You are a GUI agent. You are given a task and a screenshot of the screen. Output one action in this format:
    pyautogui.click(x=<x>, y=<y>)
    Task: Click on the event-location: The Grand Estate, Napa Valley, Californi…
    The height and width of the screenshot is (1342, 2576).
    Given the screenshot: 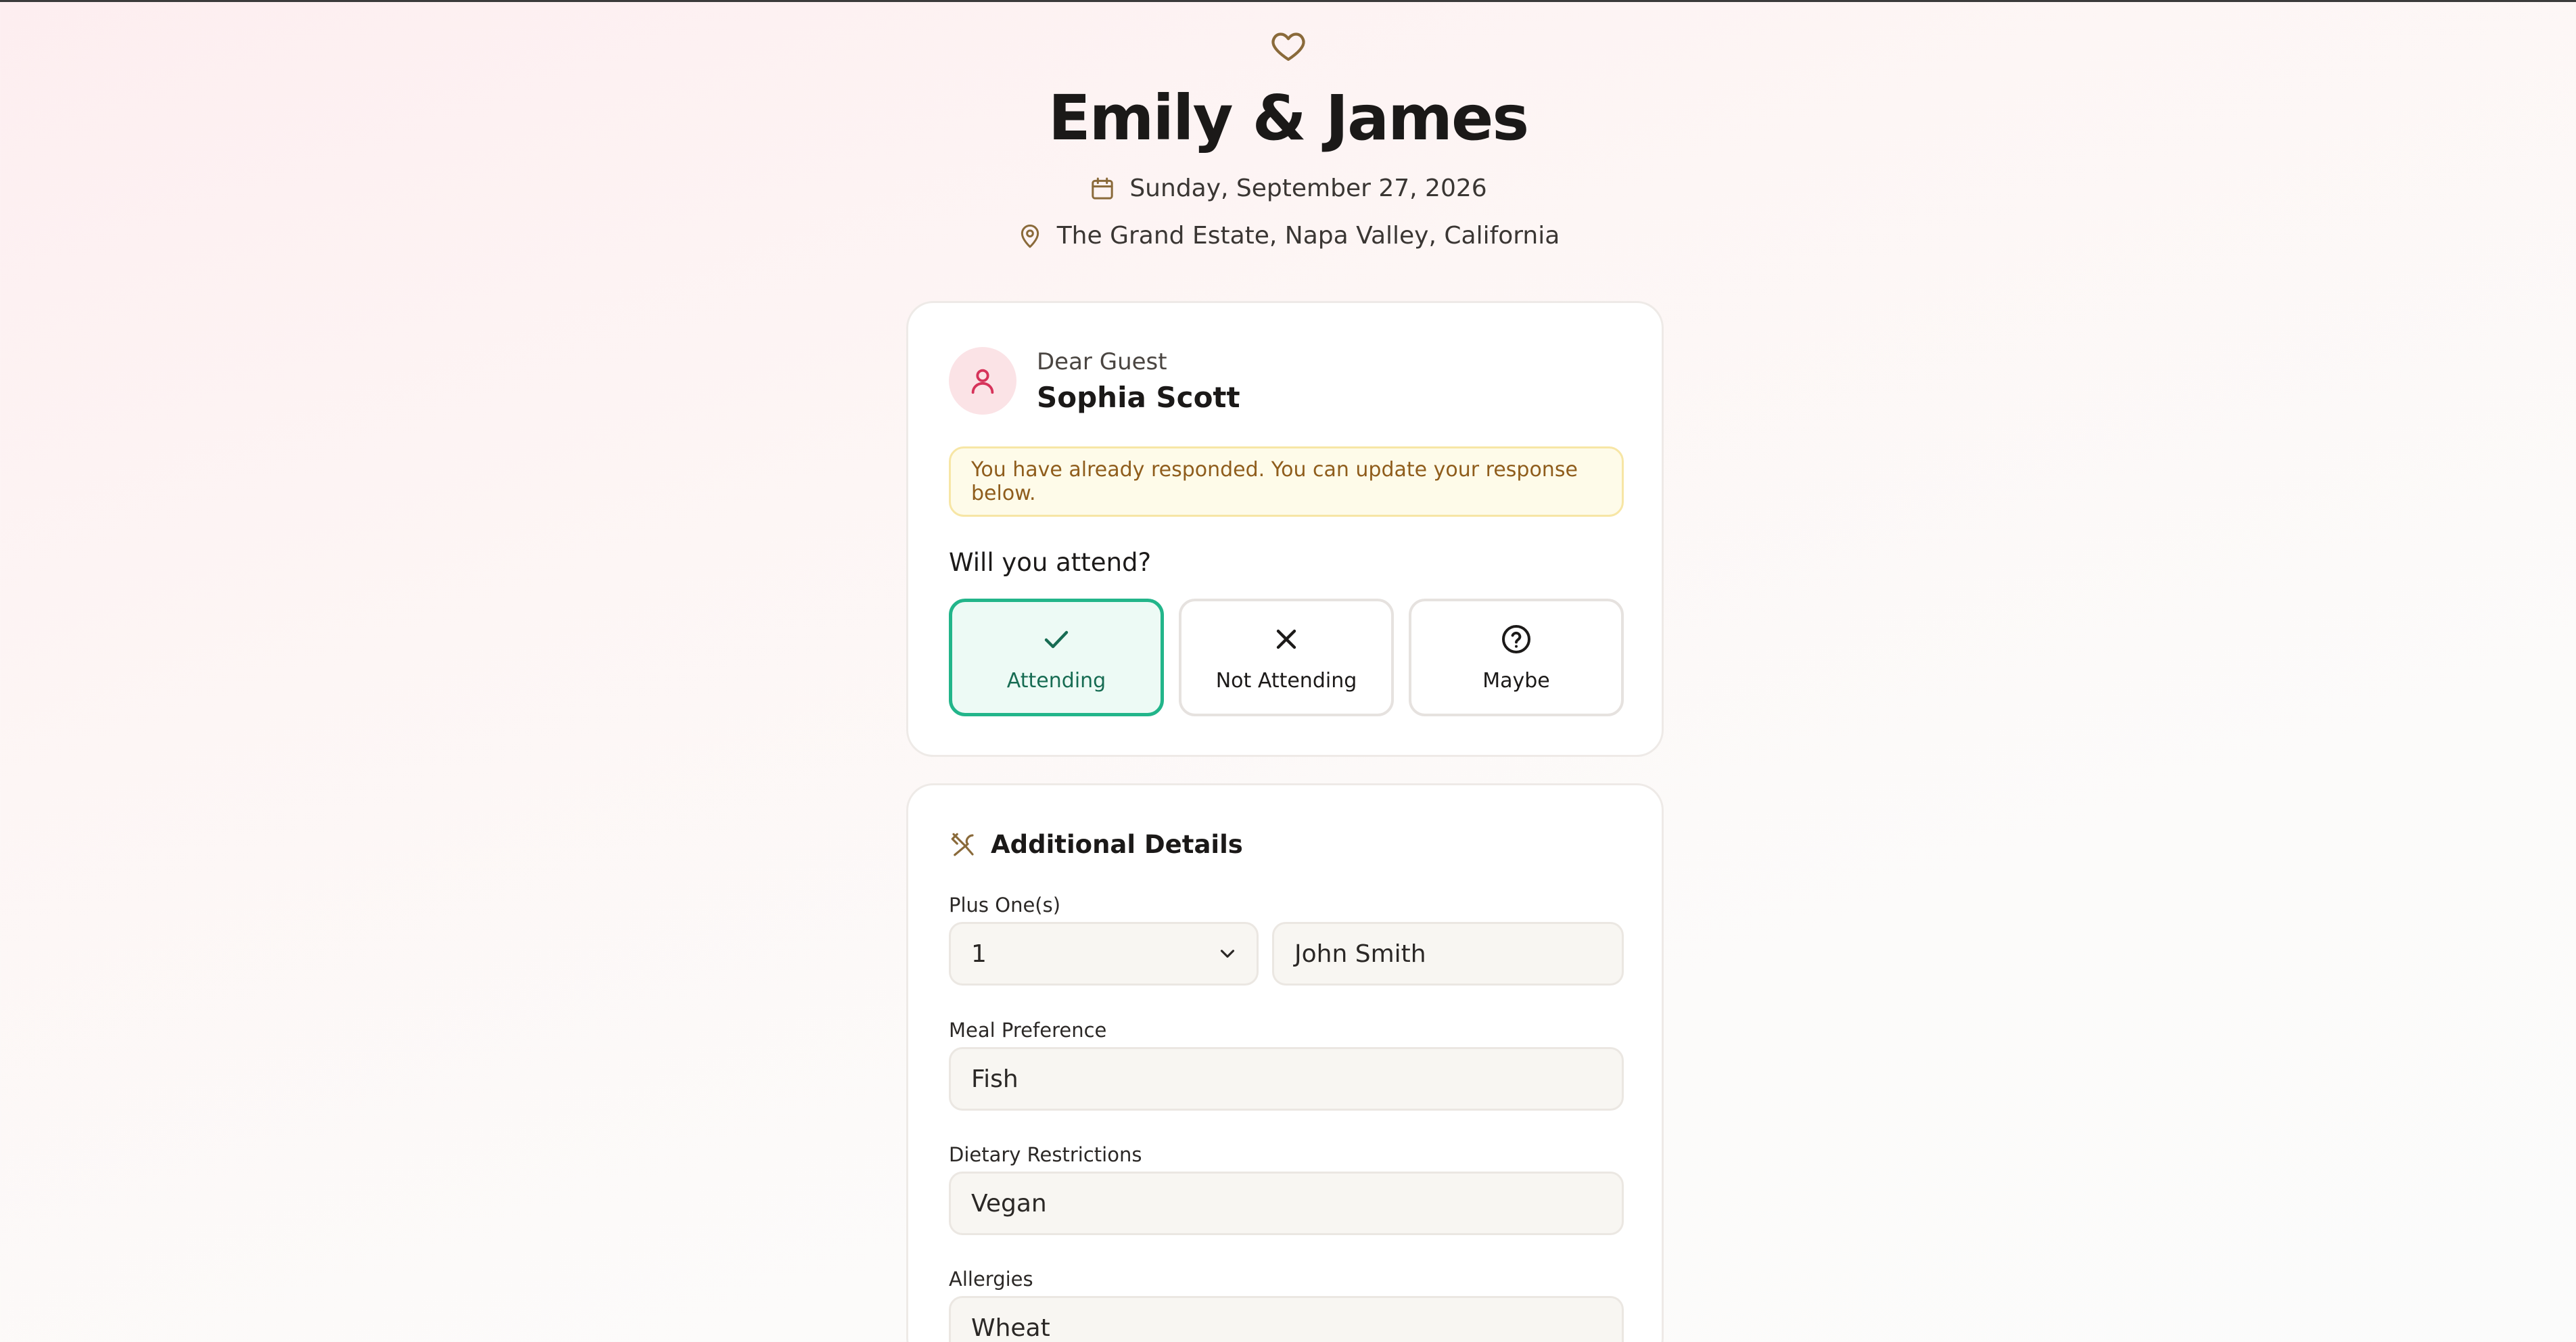 What is the action you would take?
    pyautogui.click(x=1308, y=236)
    